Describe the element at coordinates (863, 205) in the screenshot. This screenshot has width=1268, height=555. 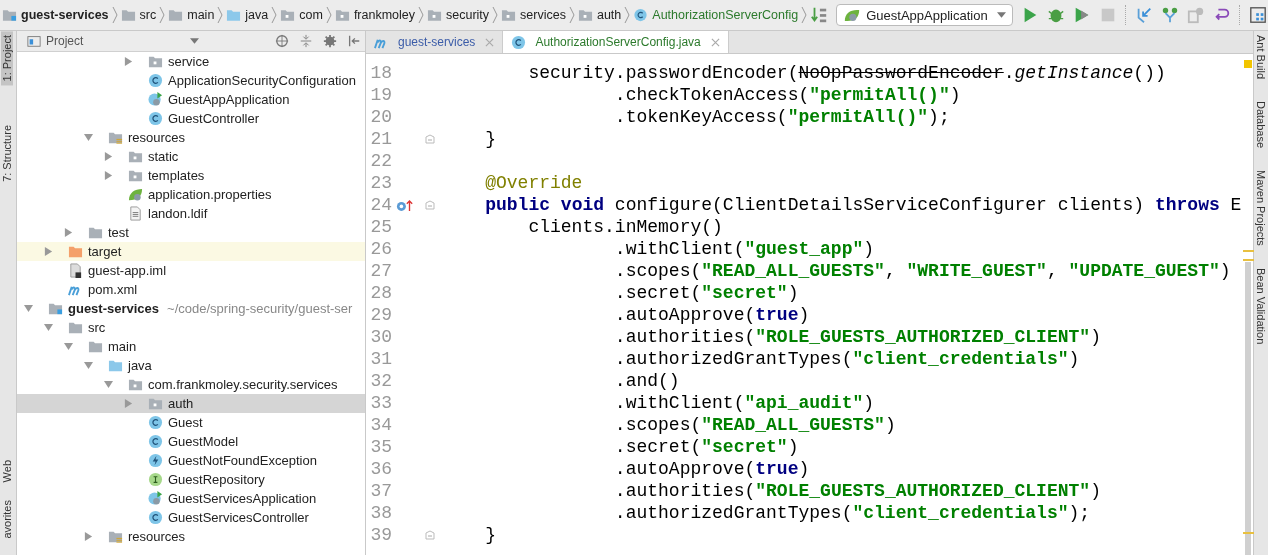
I see `code-line: public void configure(ClientDetailsServiceConfigurer clients) throws E` at that location.